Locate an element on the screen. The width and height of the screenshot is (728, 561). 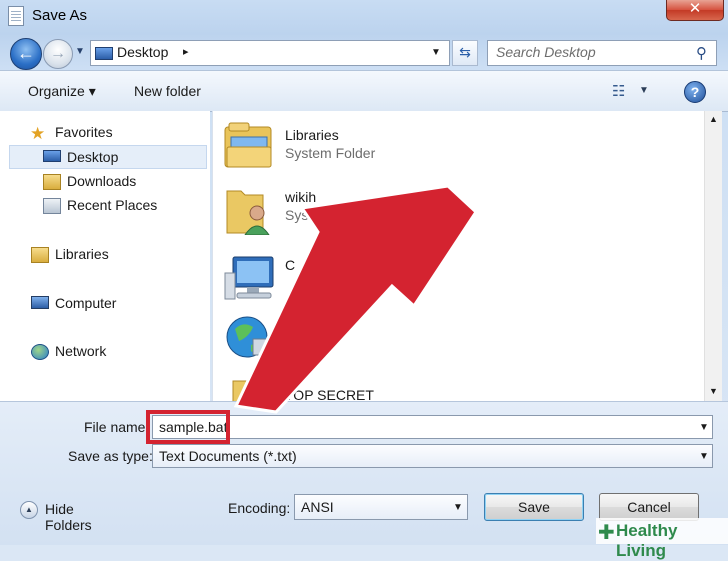
sidebar-item-desktop: Desktop is located at coordinates (108, 157).